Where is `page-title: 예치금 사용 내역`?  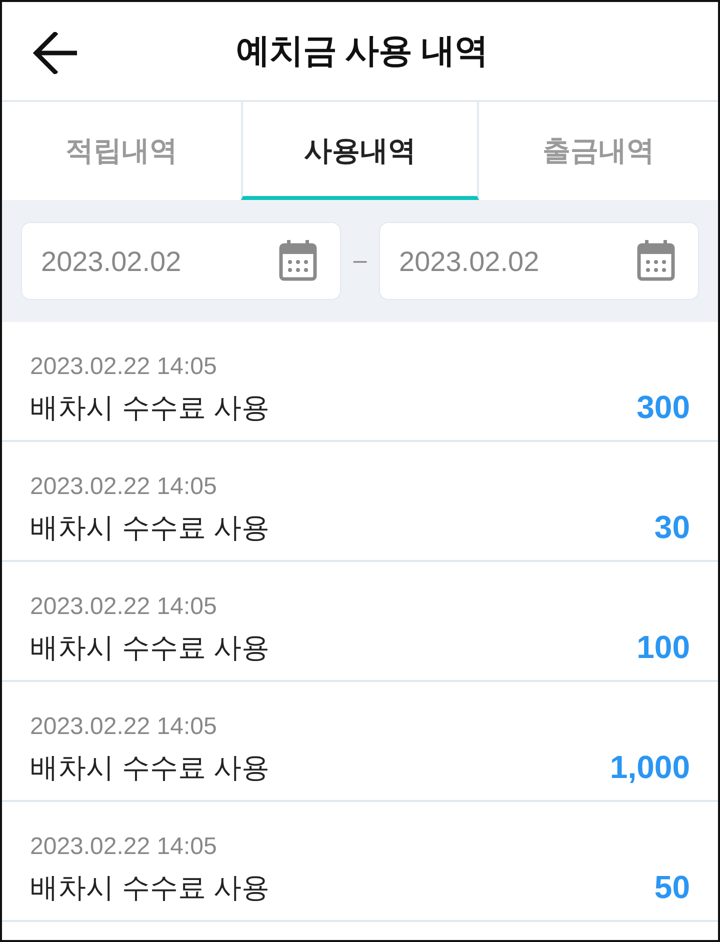 page-title: 예치금 사용 내역 is located at coordinates (362, 51).